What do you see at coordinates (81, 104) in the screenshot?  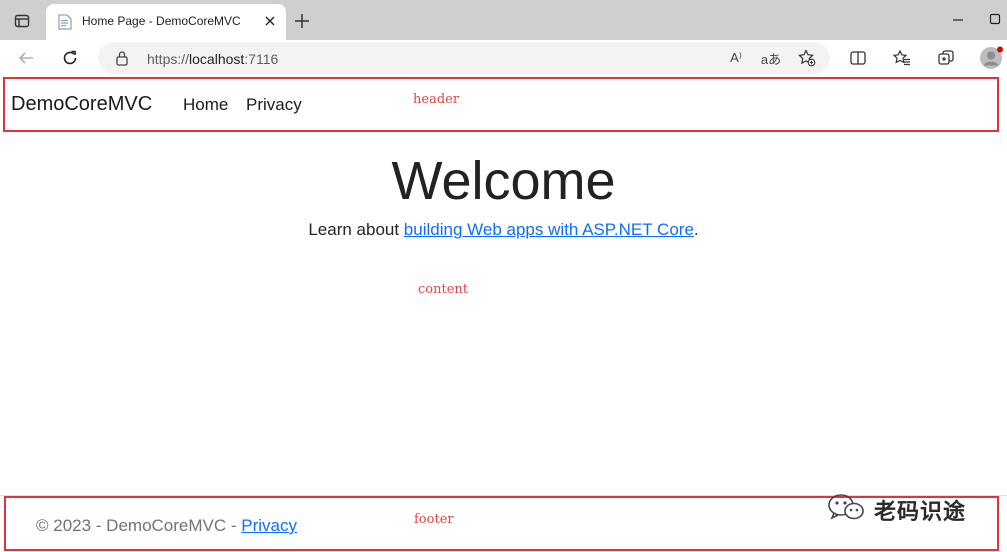 I see `navbar-brand: DemoCoreMVC` at bounding box center [81, 104].